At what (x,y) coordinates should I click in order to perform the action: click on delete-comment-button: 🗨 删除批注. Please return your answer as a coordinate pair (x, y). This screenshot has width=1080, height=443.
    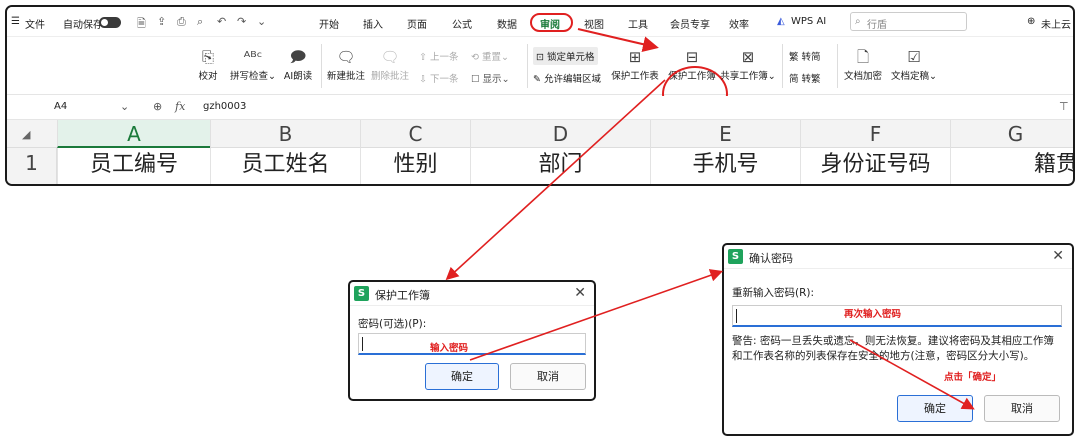
    Looking at the image, I should click on (390, 64).